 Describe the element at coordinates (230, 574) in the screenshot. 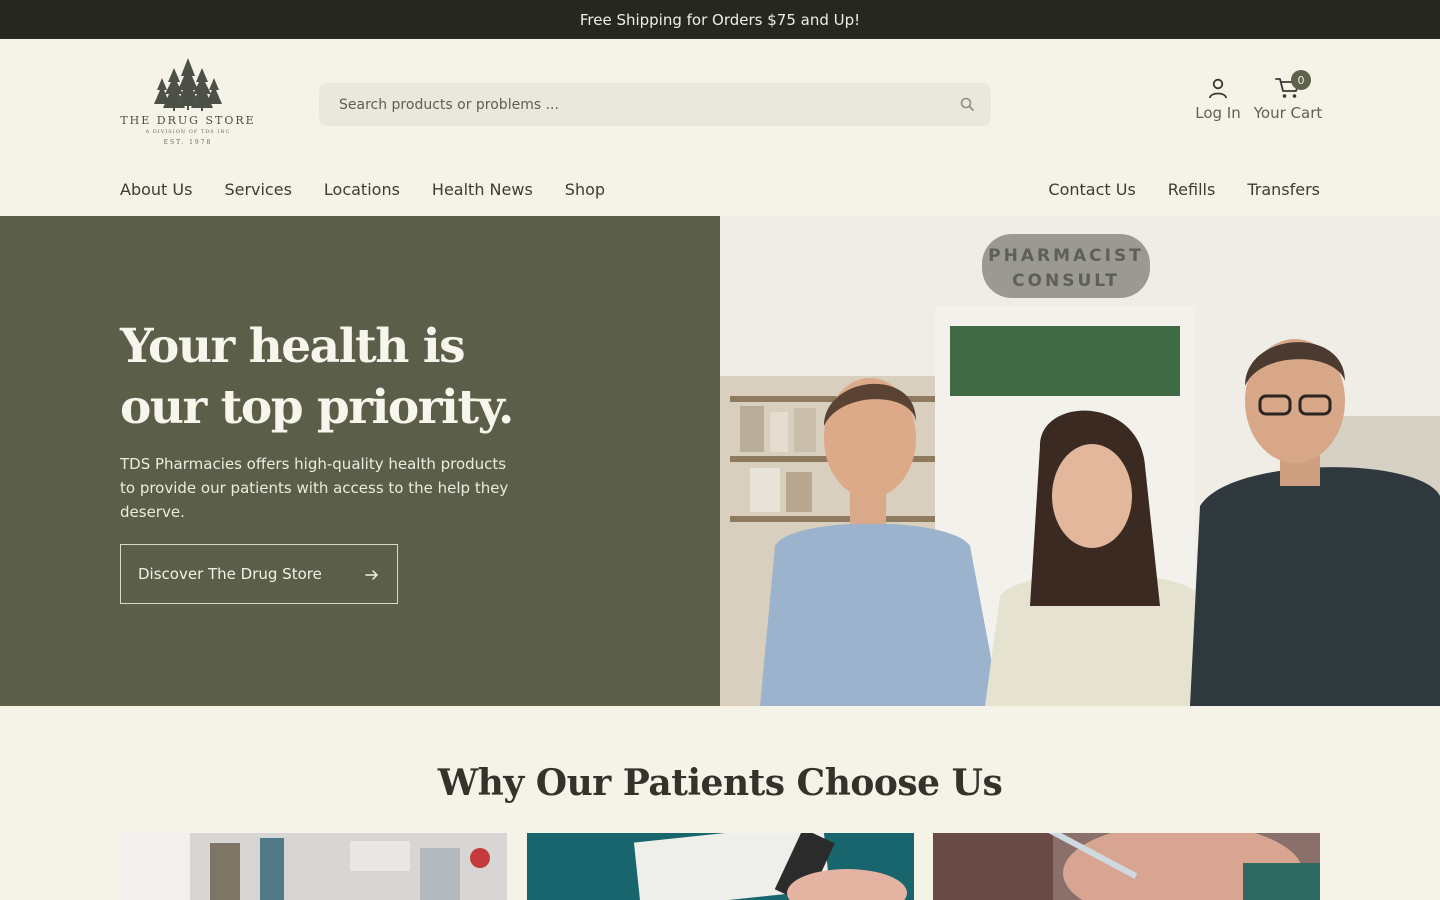

I see `discover-button-label: Discover The Drug Store` at that location.